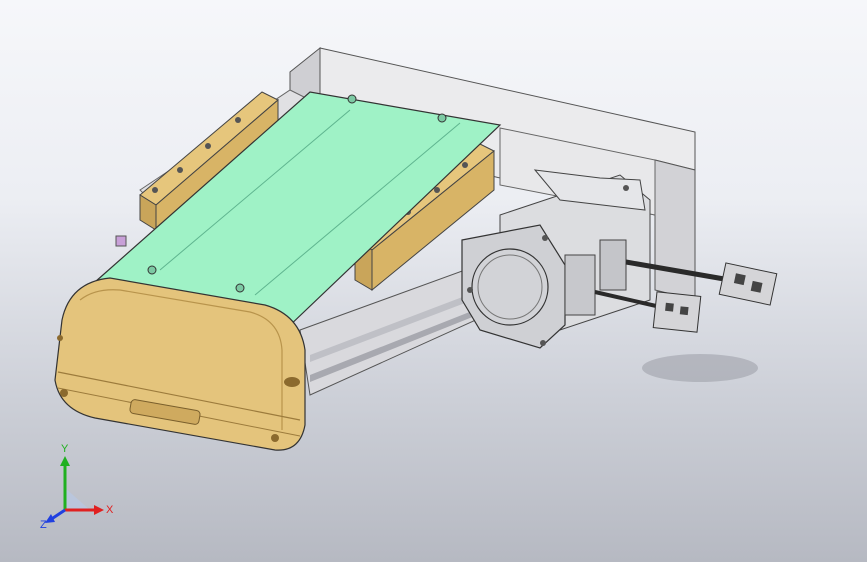 The height and width of the screenshot is (562, 867). What do you see at coordinates (613, 265) in the screenshot?
I see `motor-connector-block` at bounding box center [613, 265].